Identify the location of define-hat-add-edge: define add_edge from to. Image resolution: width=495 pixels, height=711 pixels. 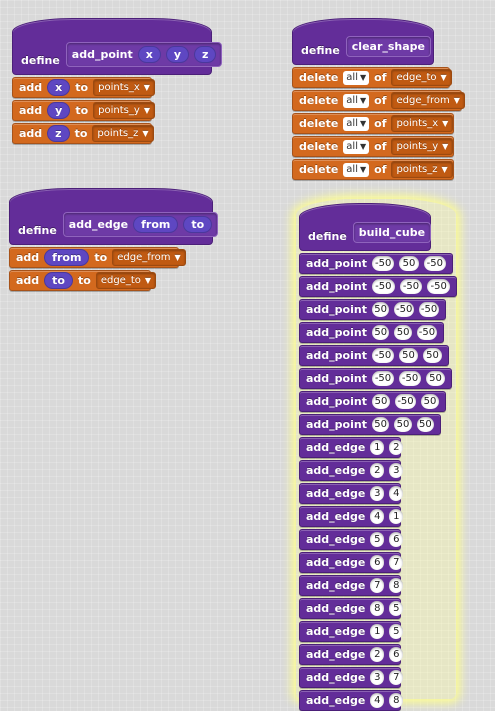
(114, 216).